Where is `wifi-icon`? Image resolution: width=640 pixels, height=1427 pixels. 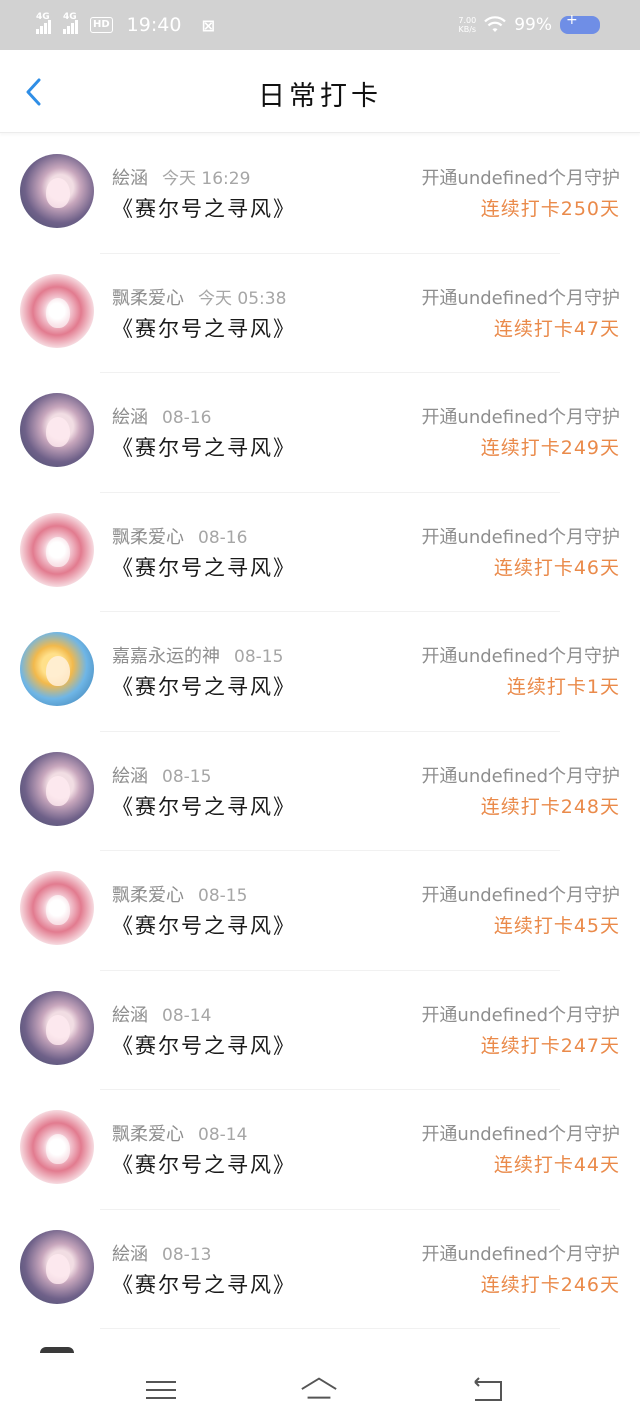
wifi-icon is located at coordinates (495, 24).